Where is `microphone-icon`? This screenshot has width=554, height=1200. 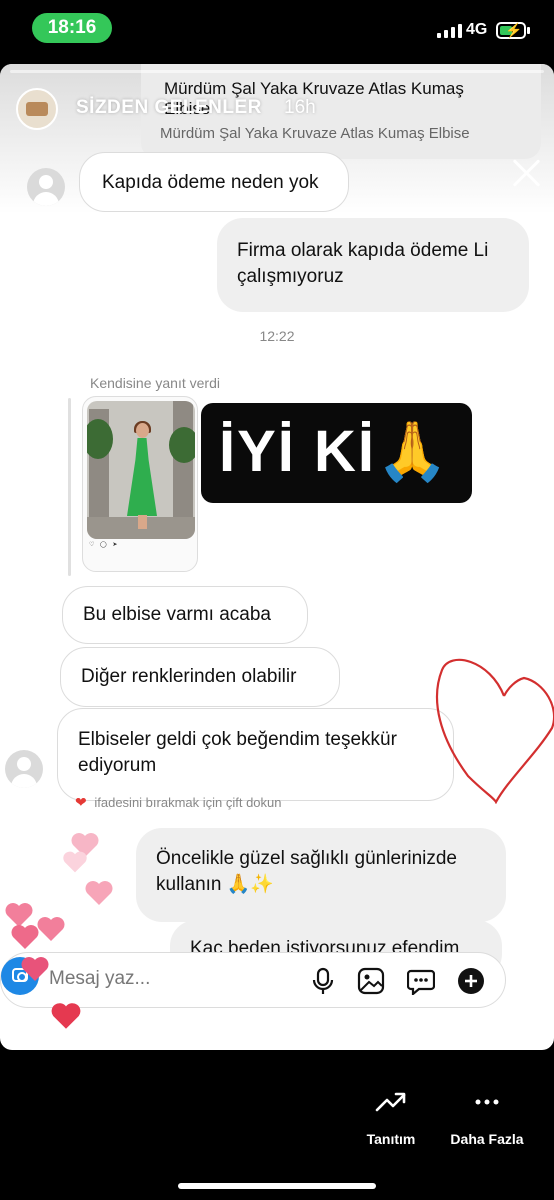
microphone-icon is located at coordinates (323, 981).